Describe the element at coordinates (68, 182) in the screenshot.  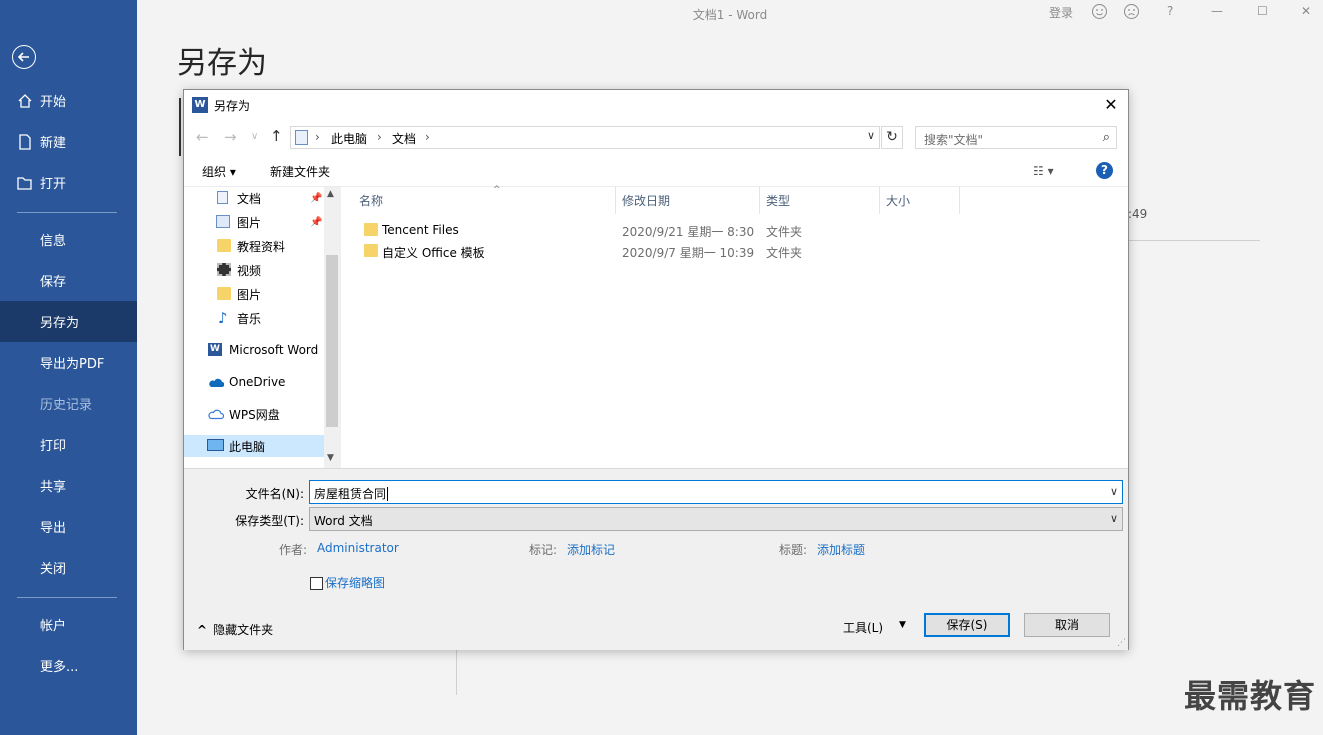
I see `sidebar-item-open: 打开` at that location.